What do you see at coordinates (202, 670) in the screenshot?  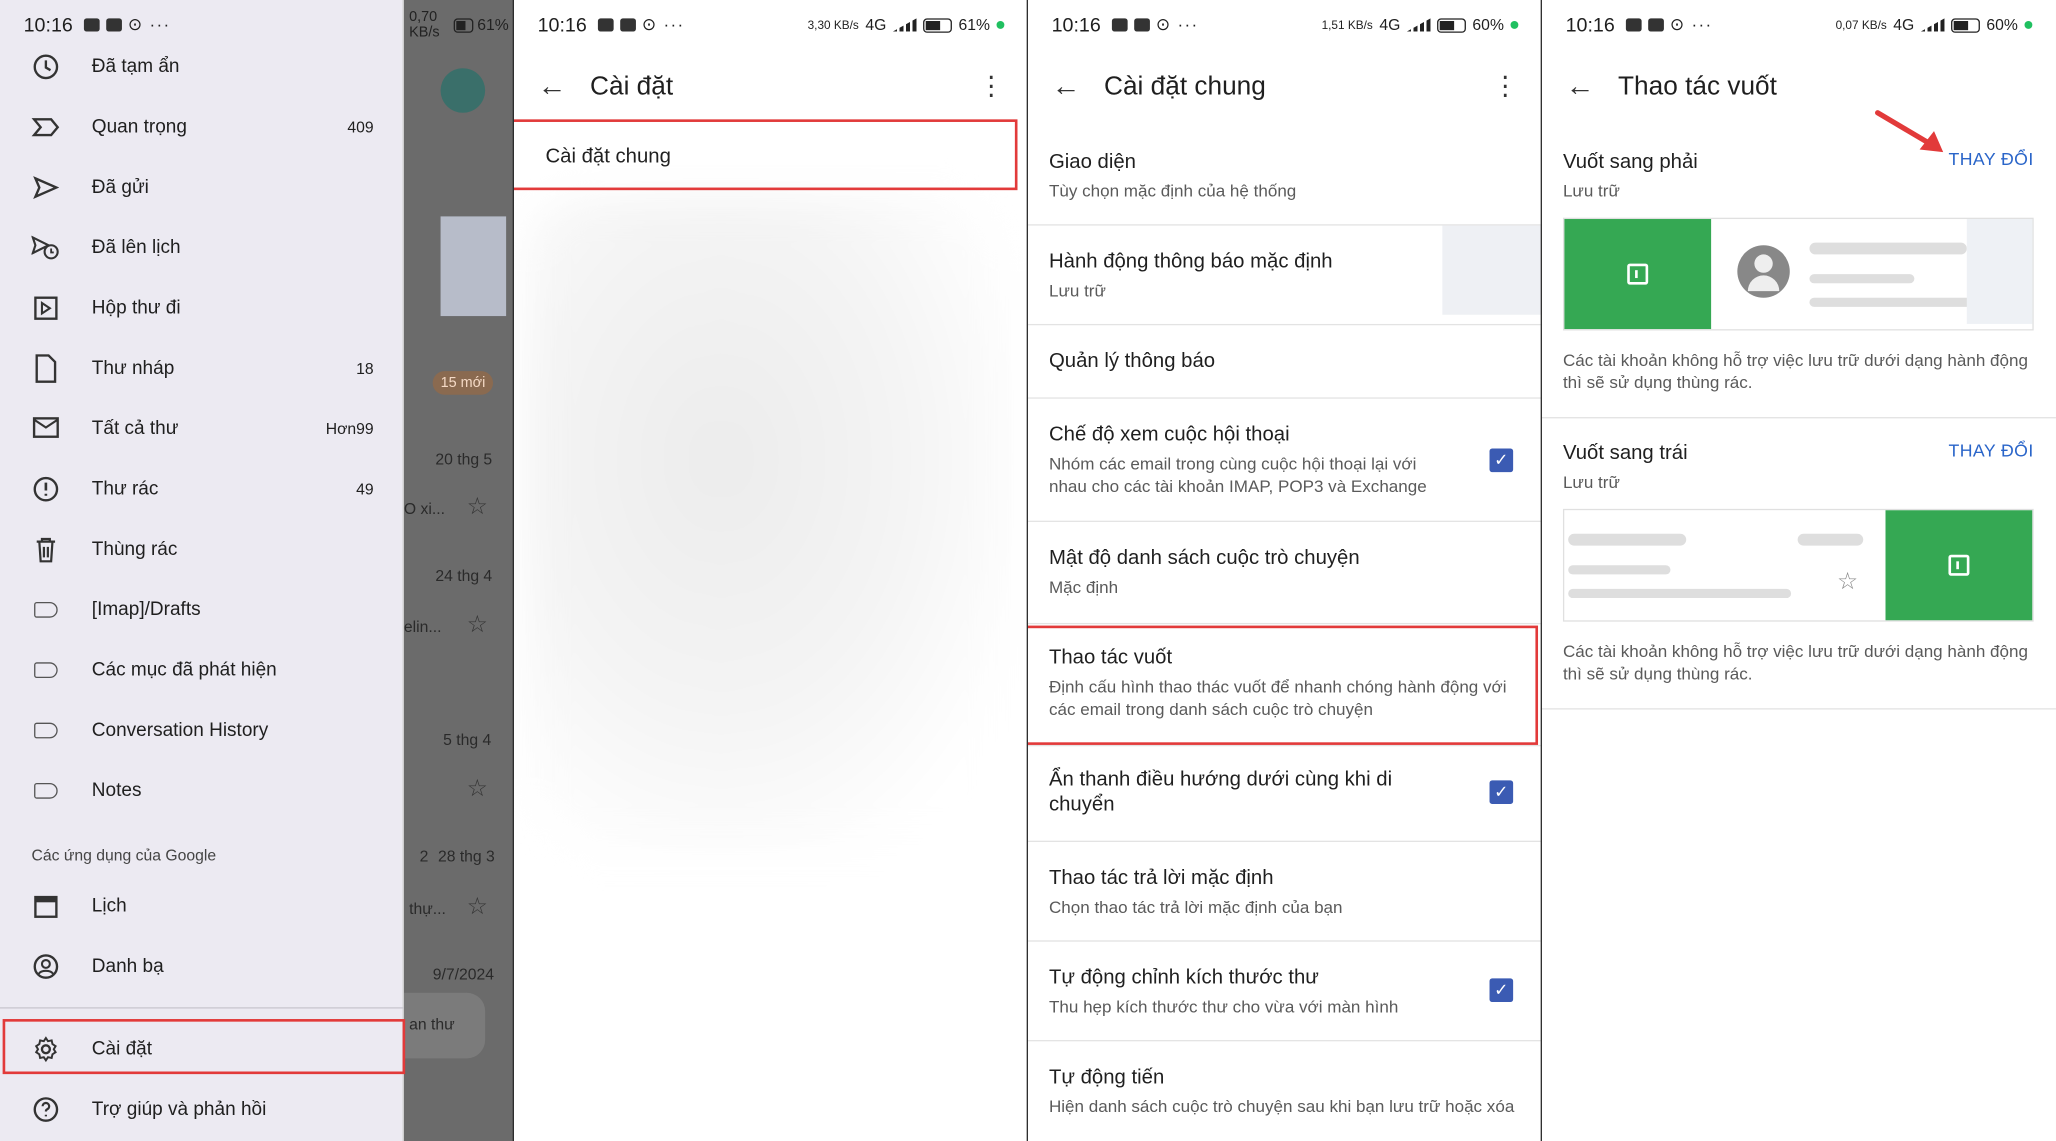 I see `drawer-item-detected: Các mục đã phát hiện` at bounding box center [202, 670].